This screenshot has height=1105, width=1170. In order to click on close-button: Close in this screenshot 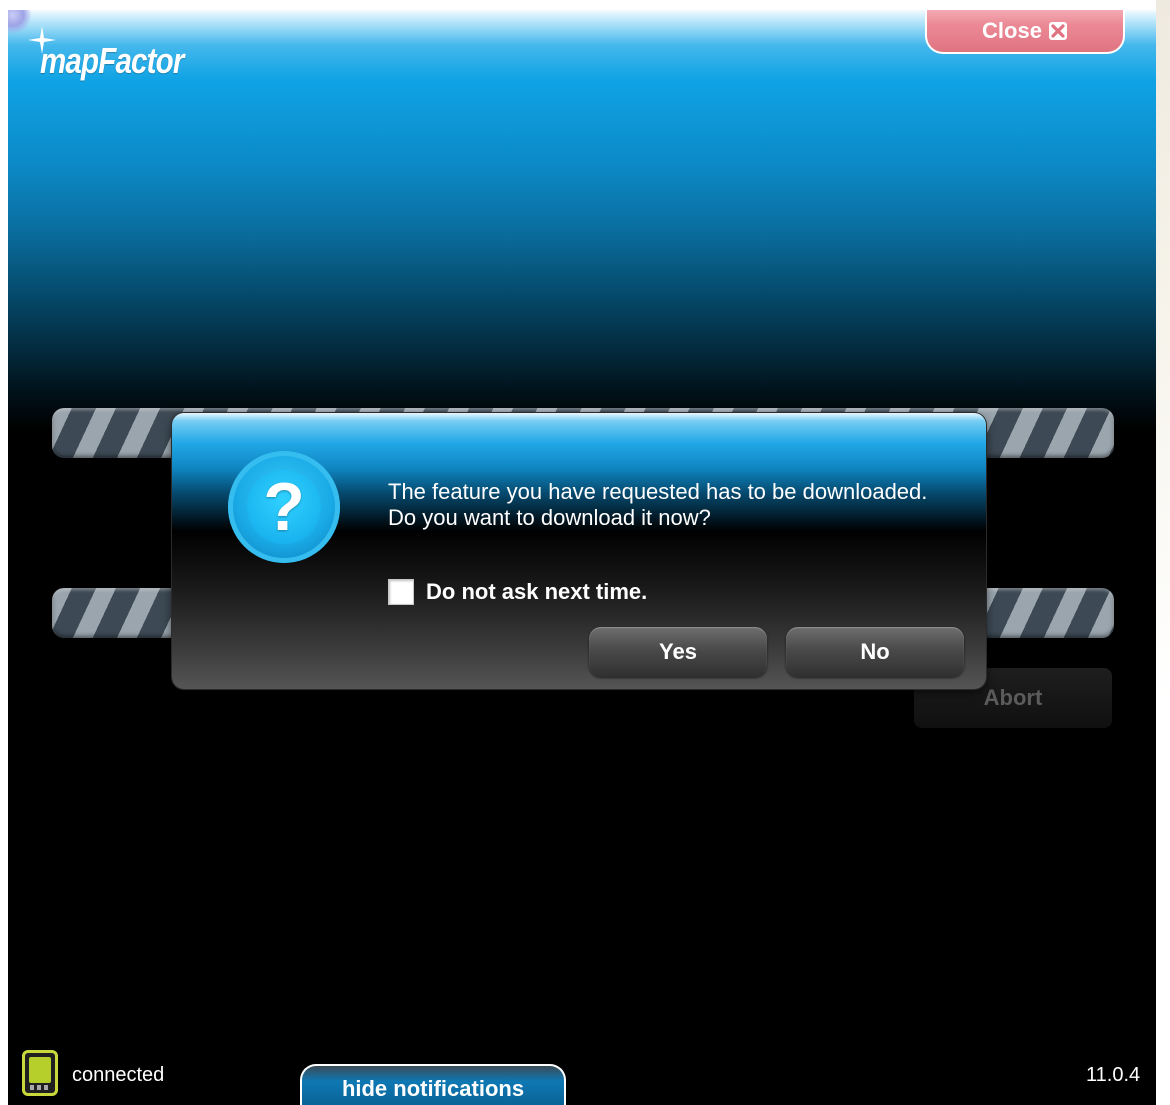, I will do `click(1025, 32)`.